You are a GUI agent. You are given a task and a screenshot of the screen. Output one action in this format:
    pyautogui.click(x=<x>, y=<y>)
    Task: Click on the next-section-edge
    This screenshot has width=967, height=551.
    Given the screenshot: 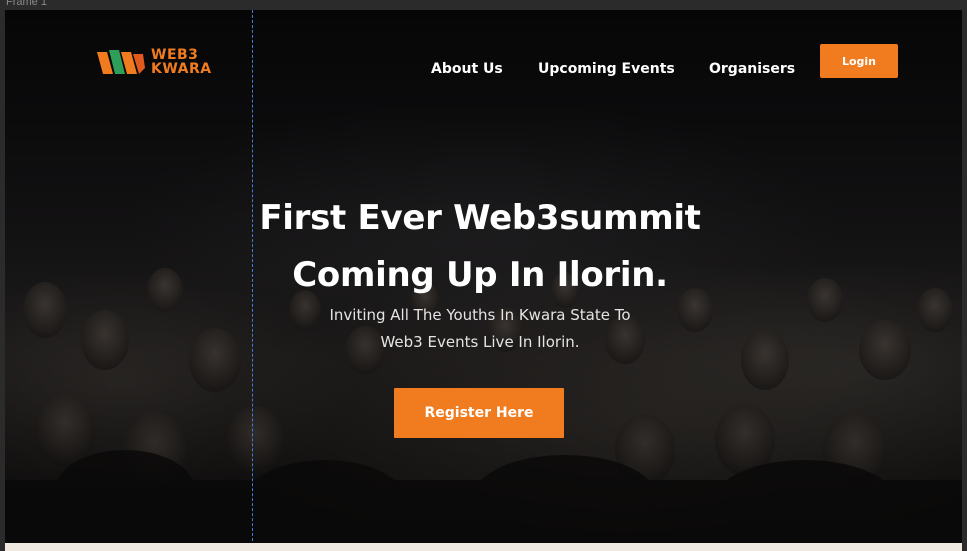 What is the action you would take?
    pyautogui.click(x=483, y=547)
    